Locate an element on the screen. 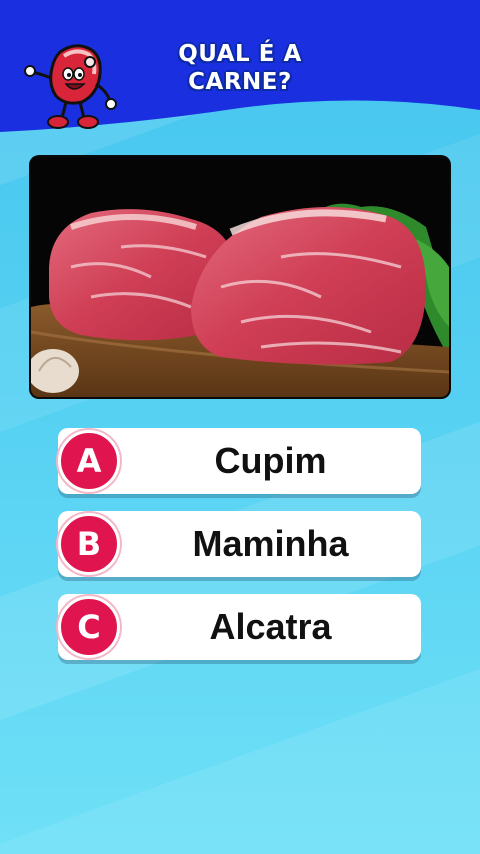 Image resolution: width=480 pixels, height=854 pixels. page-title: QUAL É A CARNE? is located at coordinates (240, 68).